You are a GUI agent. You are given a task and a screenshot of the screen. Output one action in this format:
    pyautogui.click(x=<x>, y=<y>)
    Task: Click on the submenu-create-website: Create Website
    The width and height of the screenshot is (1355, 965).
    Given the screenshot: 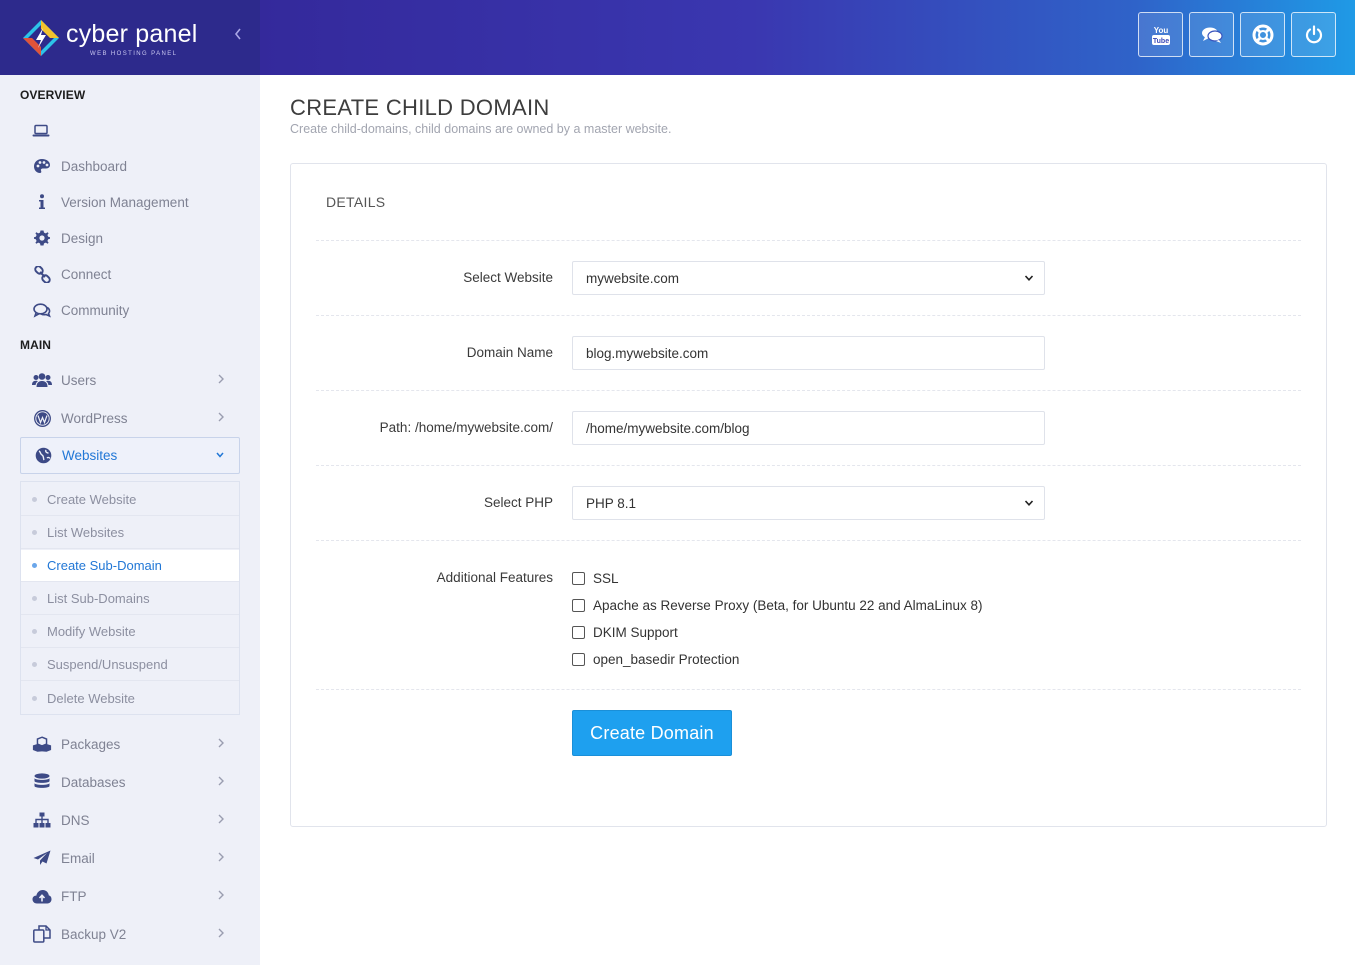 What is the action you would take?
    pyautogui.click(x=130, y=500)
    